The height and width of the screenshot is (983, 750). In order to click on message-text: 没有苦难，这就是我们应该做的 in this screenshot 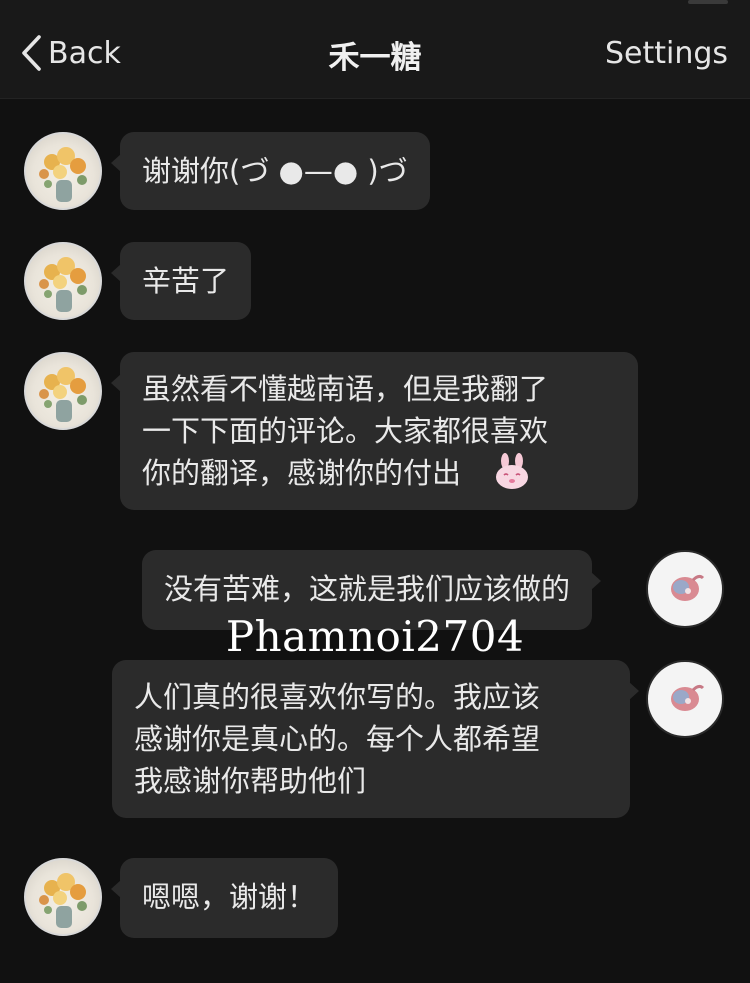, I will do `click(367, 589)`.